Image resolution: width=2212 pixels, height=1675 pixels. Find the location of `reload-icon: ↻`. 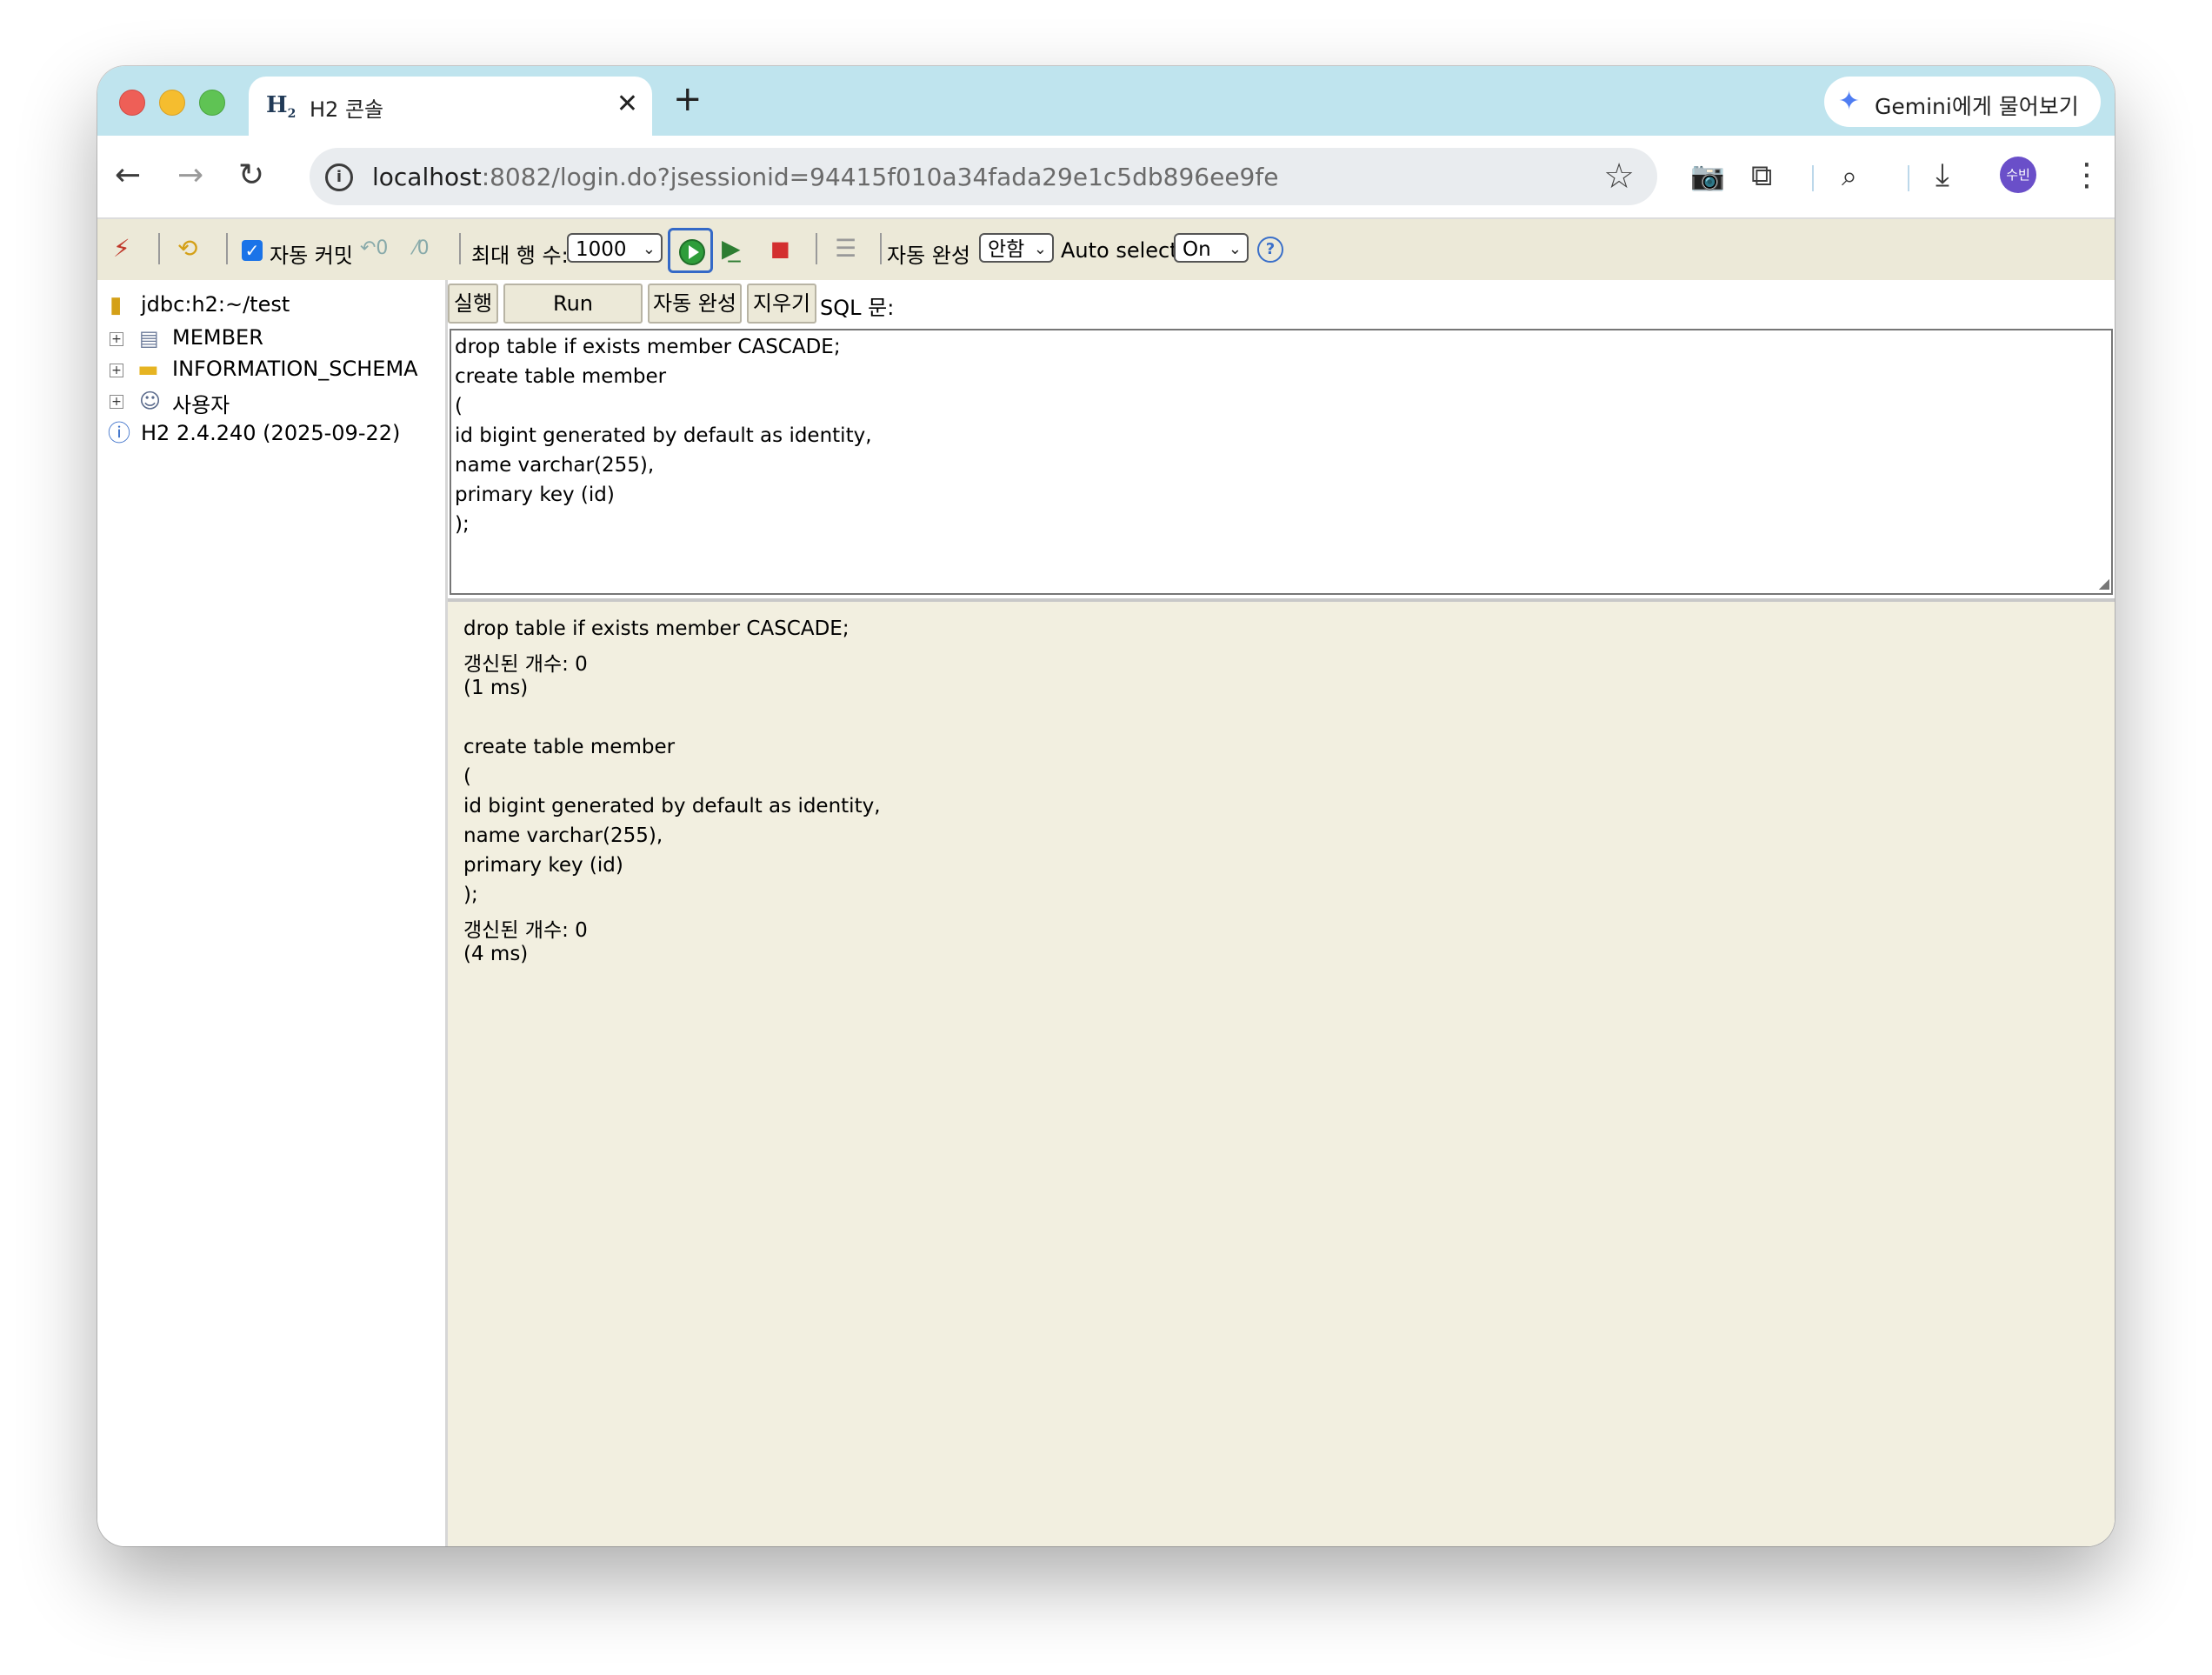

reload-icon: ↻ is located at coordinates (251, 175).